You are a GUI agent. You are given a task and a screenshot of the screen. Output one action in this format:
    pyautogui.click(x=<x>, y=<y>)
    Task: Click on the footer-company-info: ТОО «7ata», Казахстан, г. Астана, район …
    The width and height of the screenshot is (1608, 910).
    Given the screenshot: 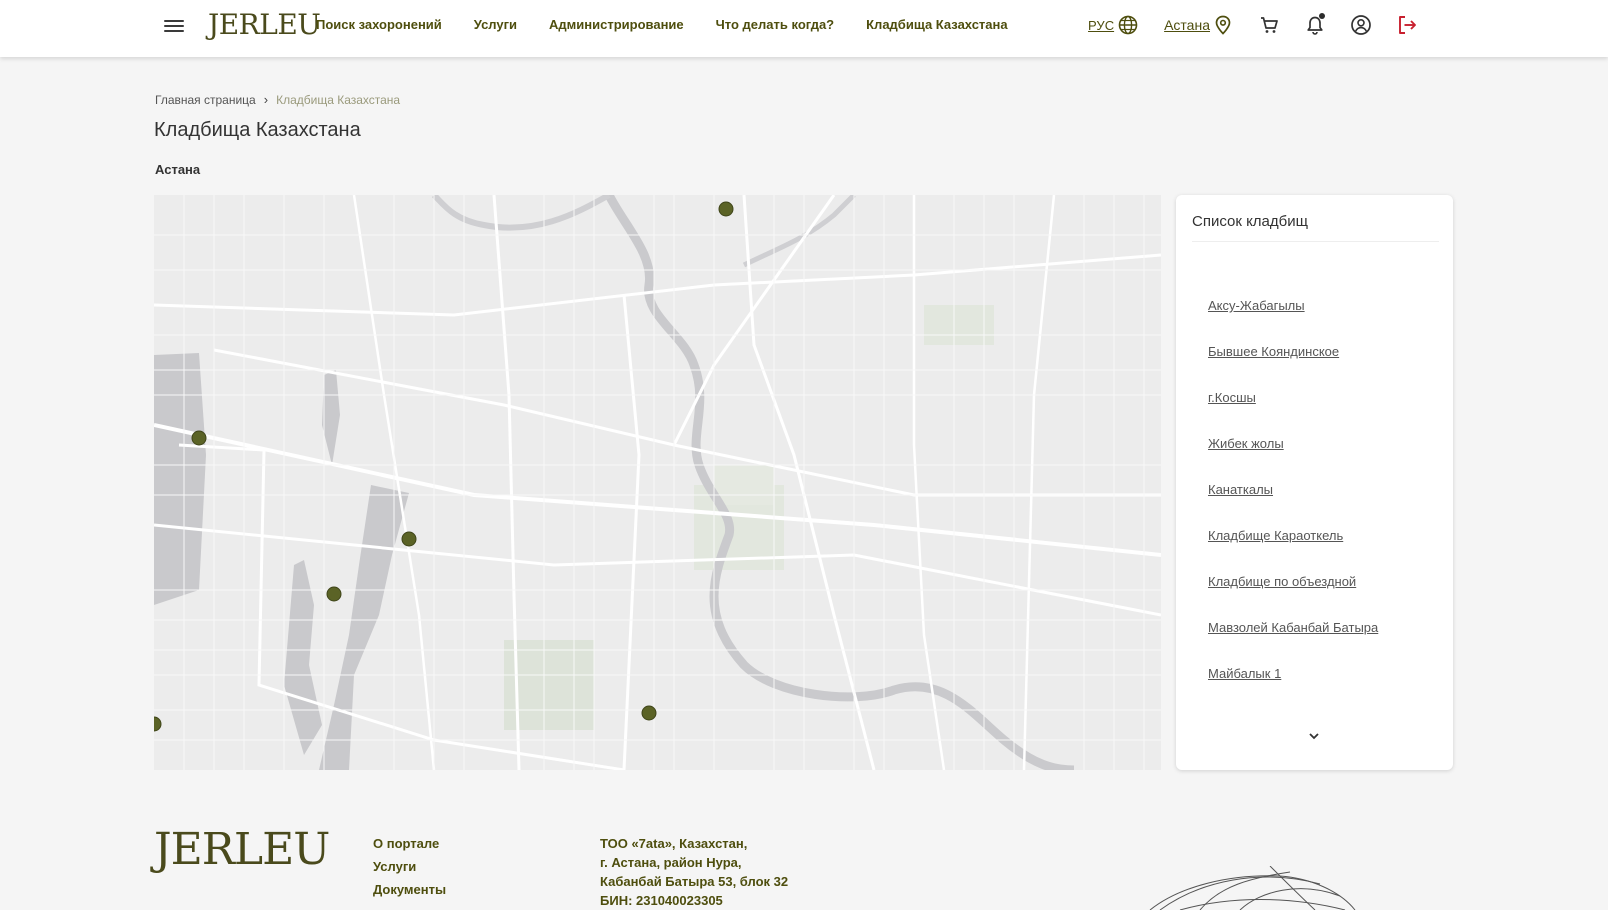 What is the action you would take?
    pyautogui.click(x=694, y=872)
    